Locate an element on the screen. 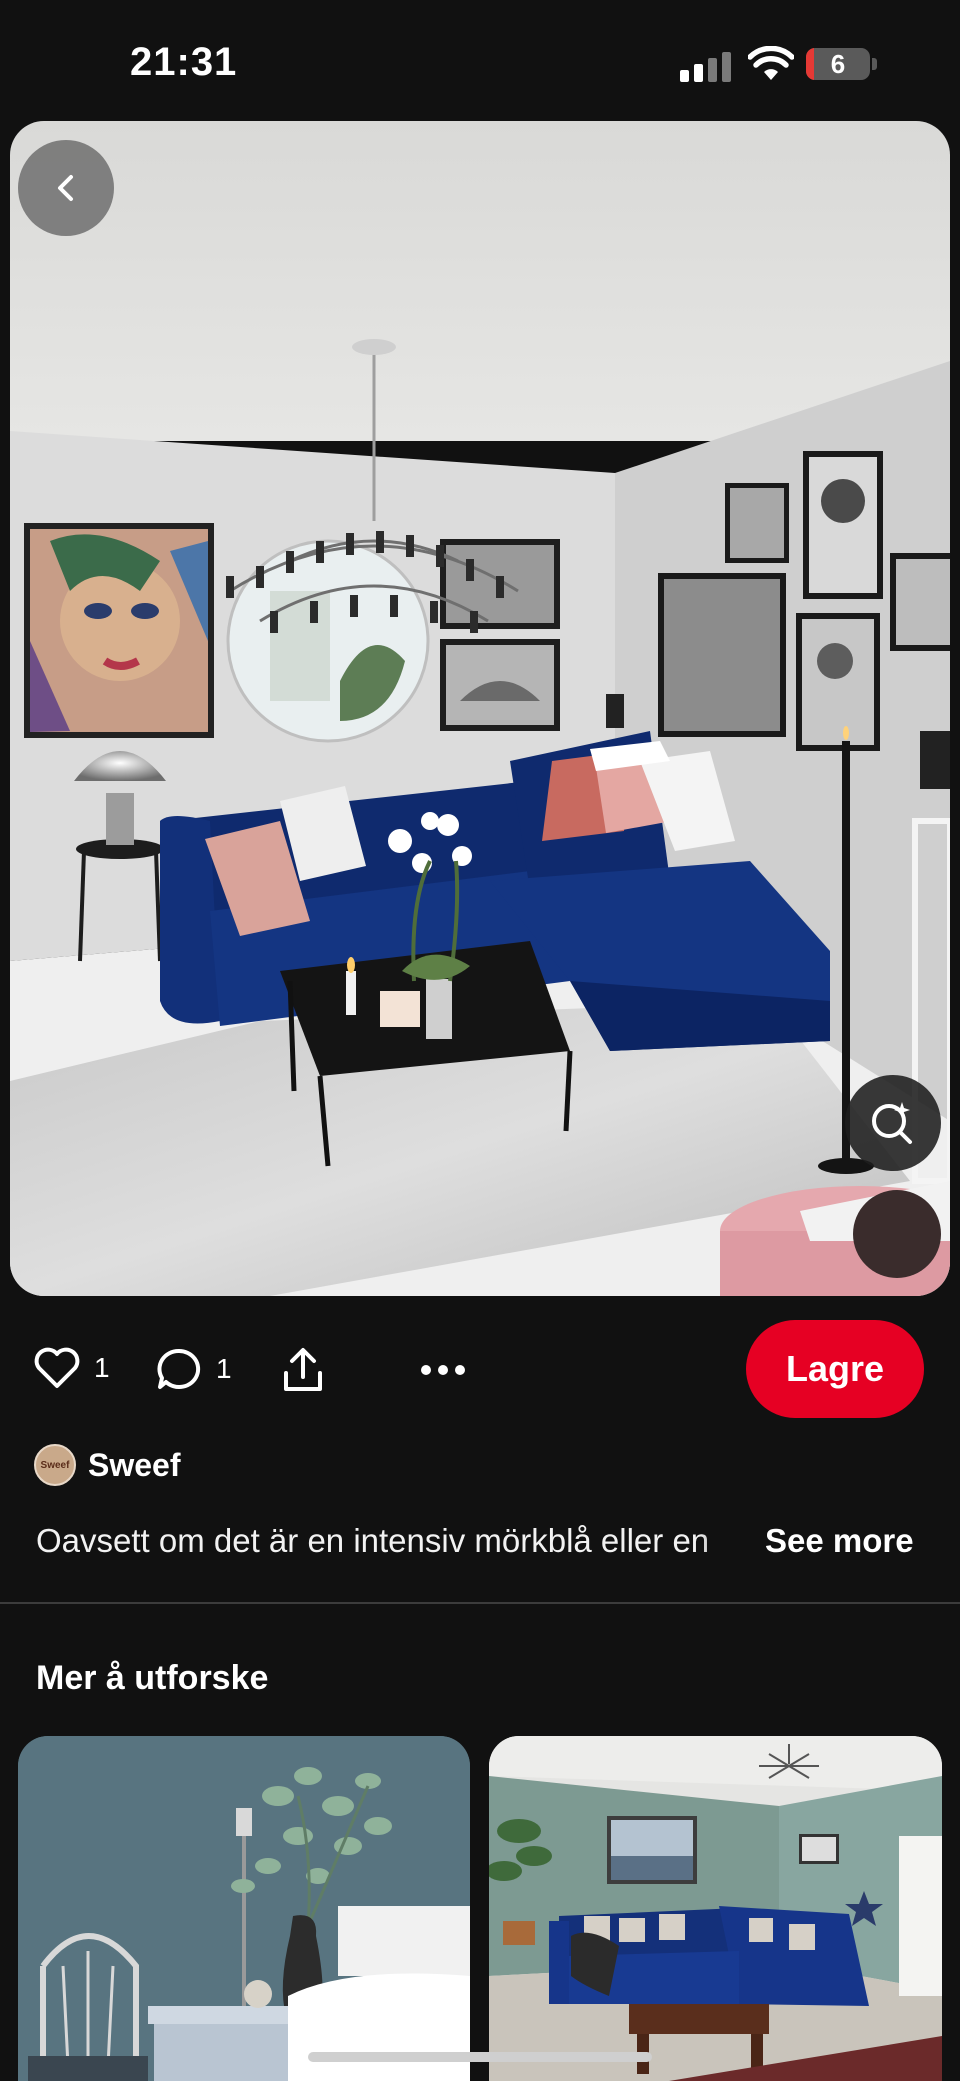 The image size is (960, 2081). save-button: Lagre is located at coordinates (835, 1369).